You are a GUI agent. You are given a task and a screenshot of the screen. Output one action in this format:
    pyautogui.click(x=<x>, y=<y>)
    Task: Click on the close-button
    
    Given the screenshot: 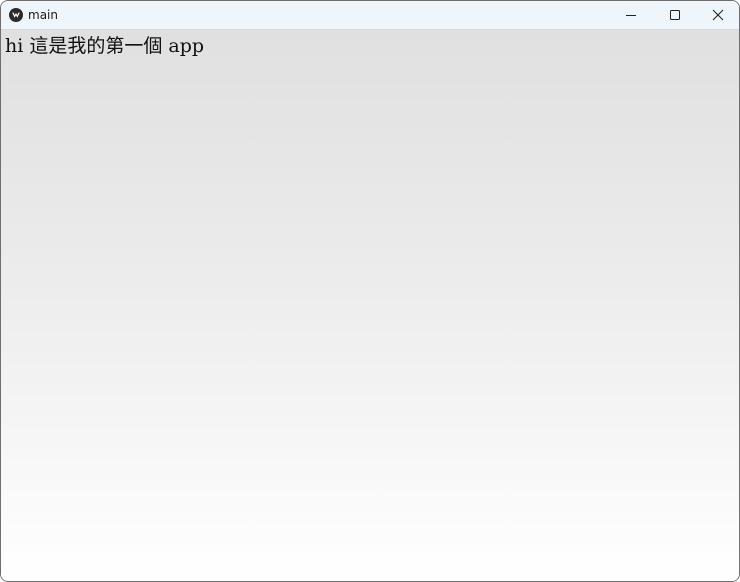 What is the action you would take?
    pyautogui.click(x=717, y=15)
    